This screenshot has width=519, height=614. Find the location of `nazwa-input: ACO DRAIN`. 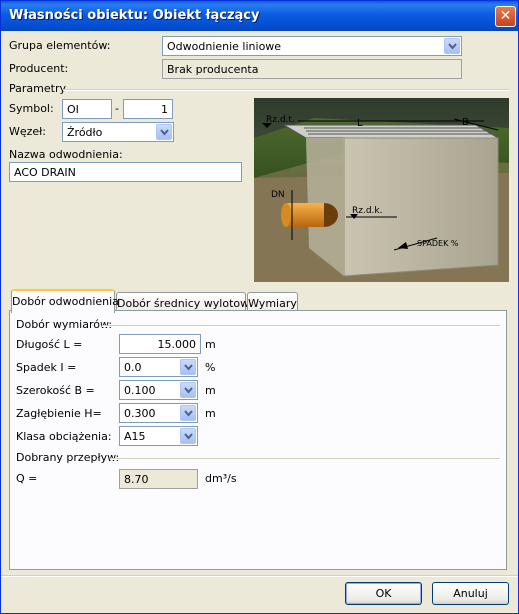

nazwa-input: ACO DRAIN is located at coordinates (125, 172).